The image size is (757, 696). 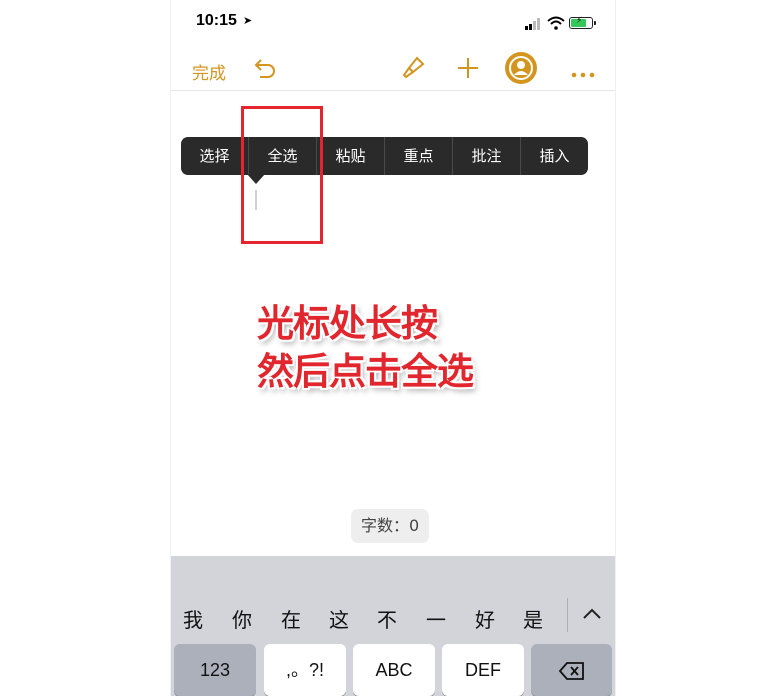 What do you see at coordinates (521, 68) in the screenshot?
I see `collaborate-icon` at bounding box center [521, 68].